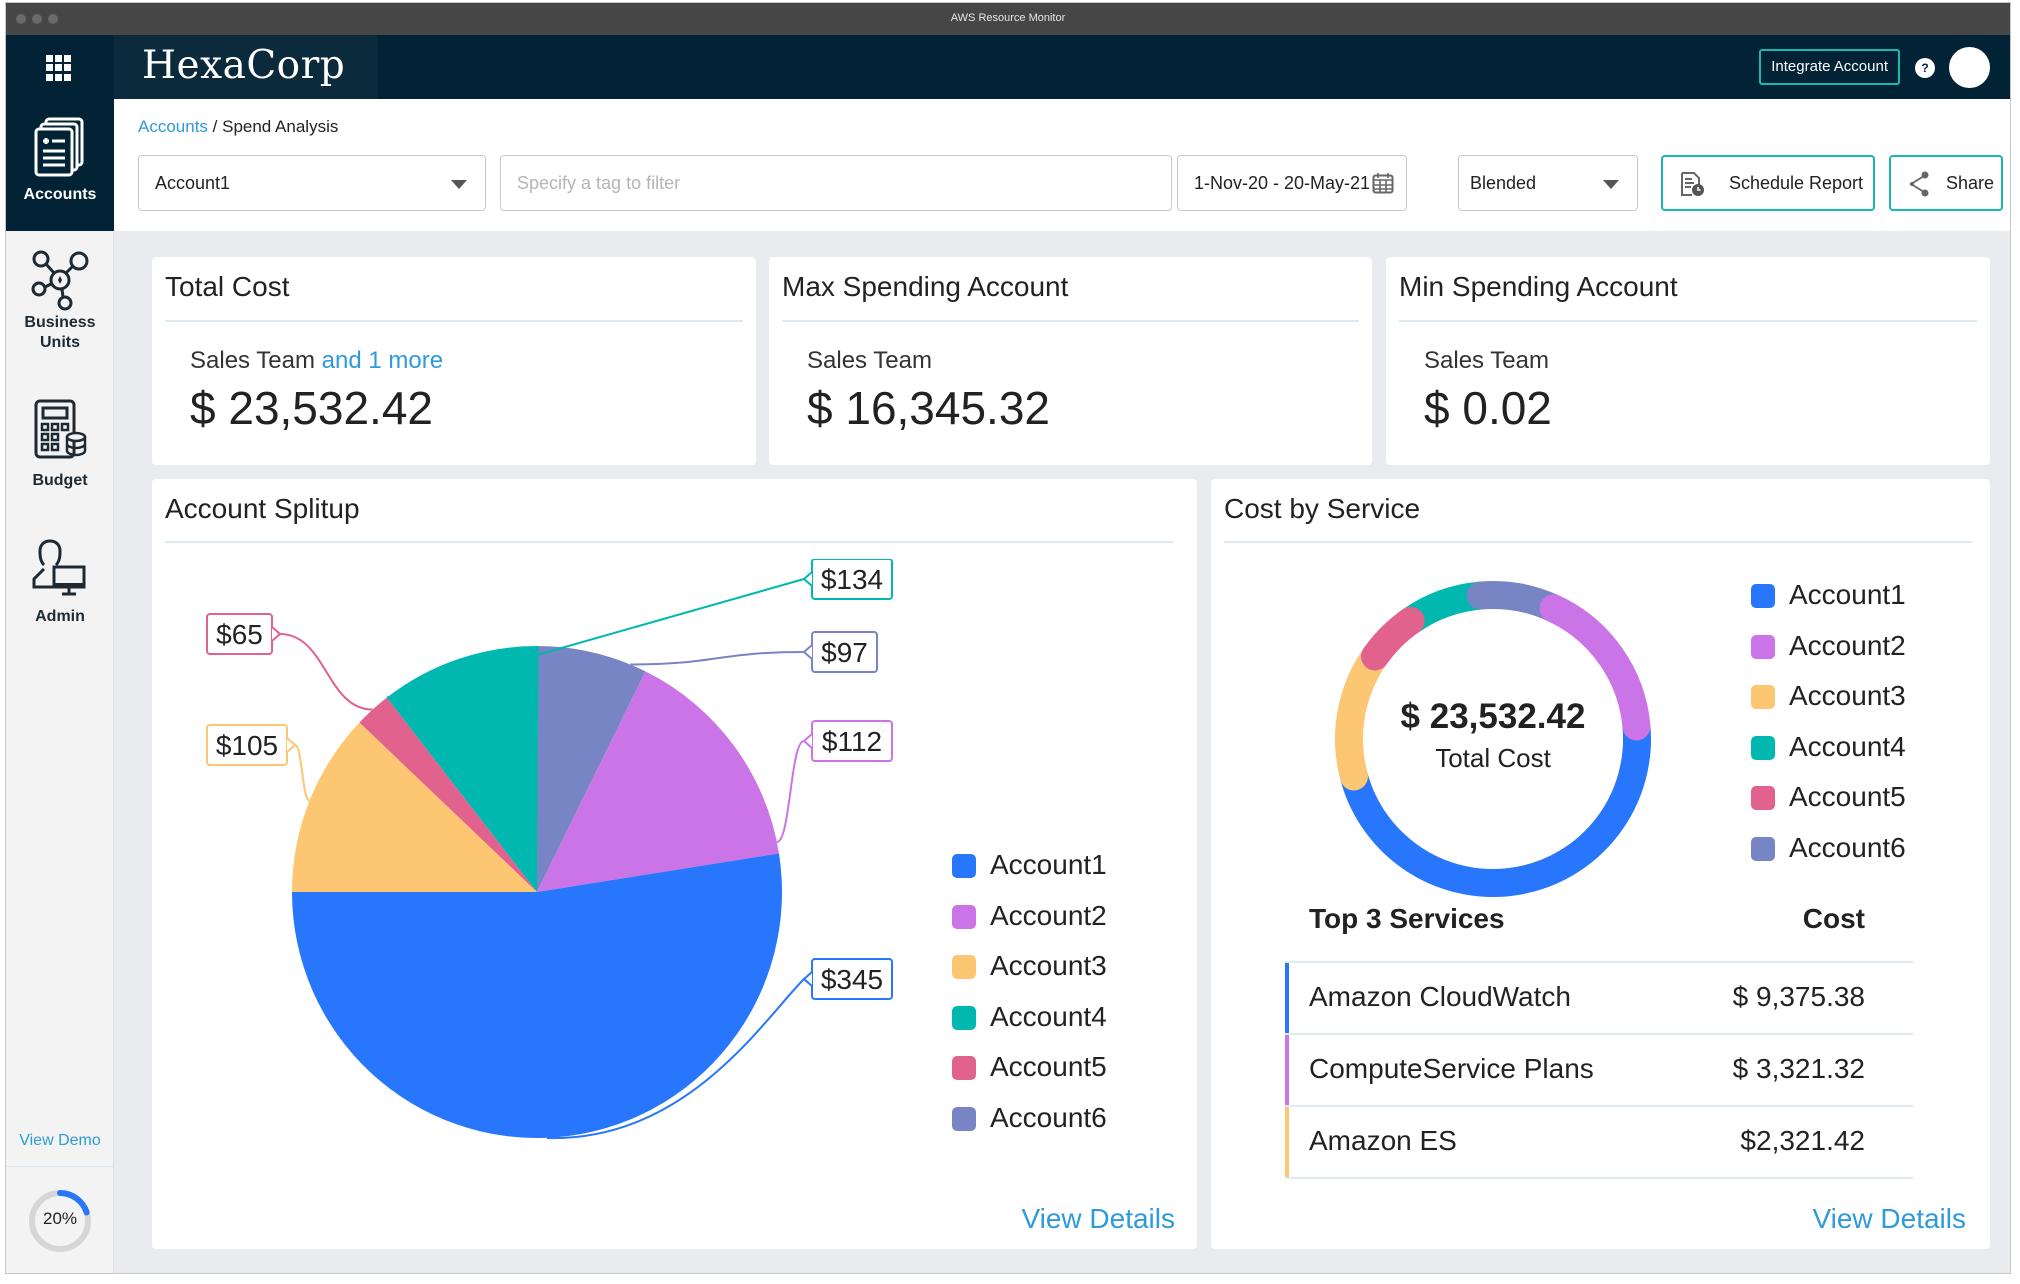  I want to click on service-cost: $ 3,321.32, so click(1798, 1068).